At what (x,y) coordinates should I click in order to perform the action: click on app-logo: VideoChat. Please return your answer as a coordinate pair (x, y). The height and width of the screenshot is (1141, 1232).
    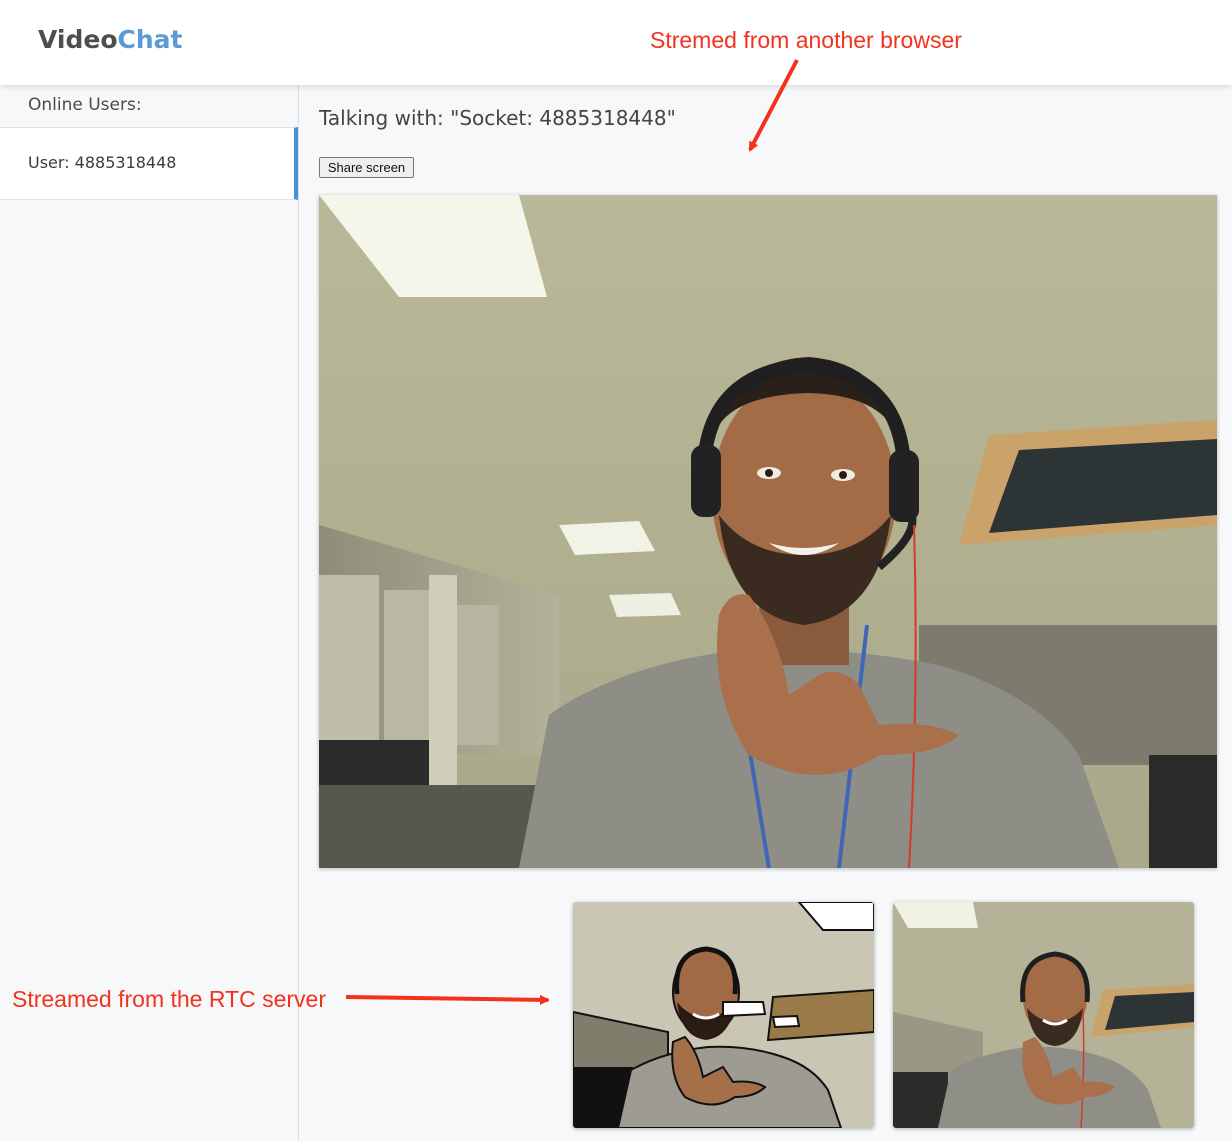
    Looking at the image, I should click on (110, 39).